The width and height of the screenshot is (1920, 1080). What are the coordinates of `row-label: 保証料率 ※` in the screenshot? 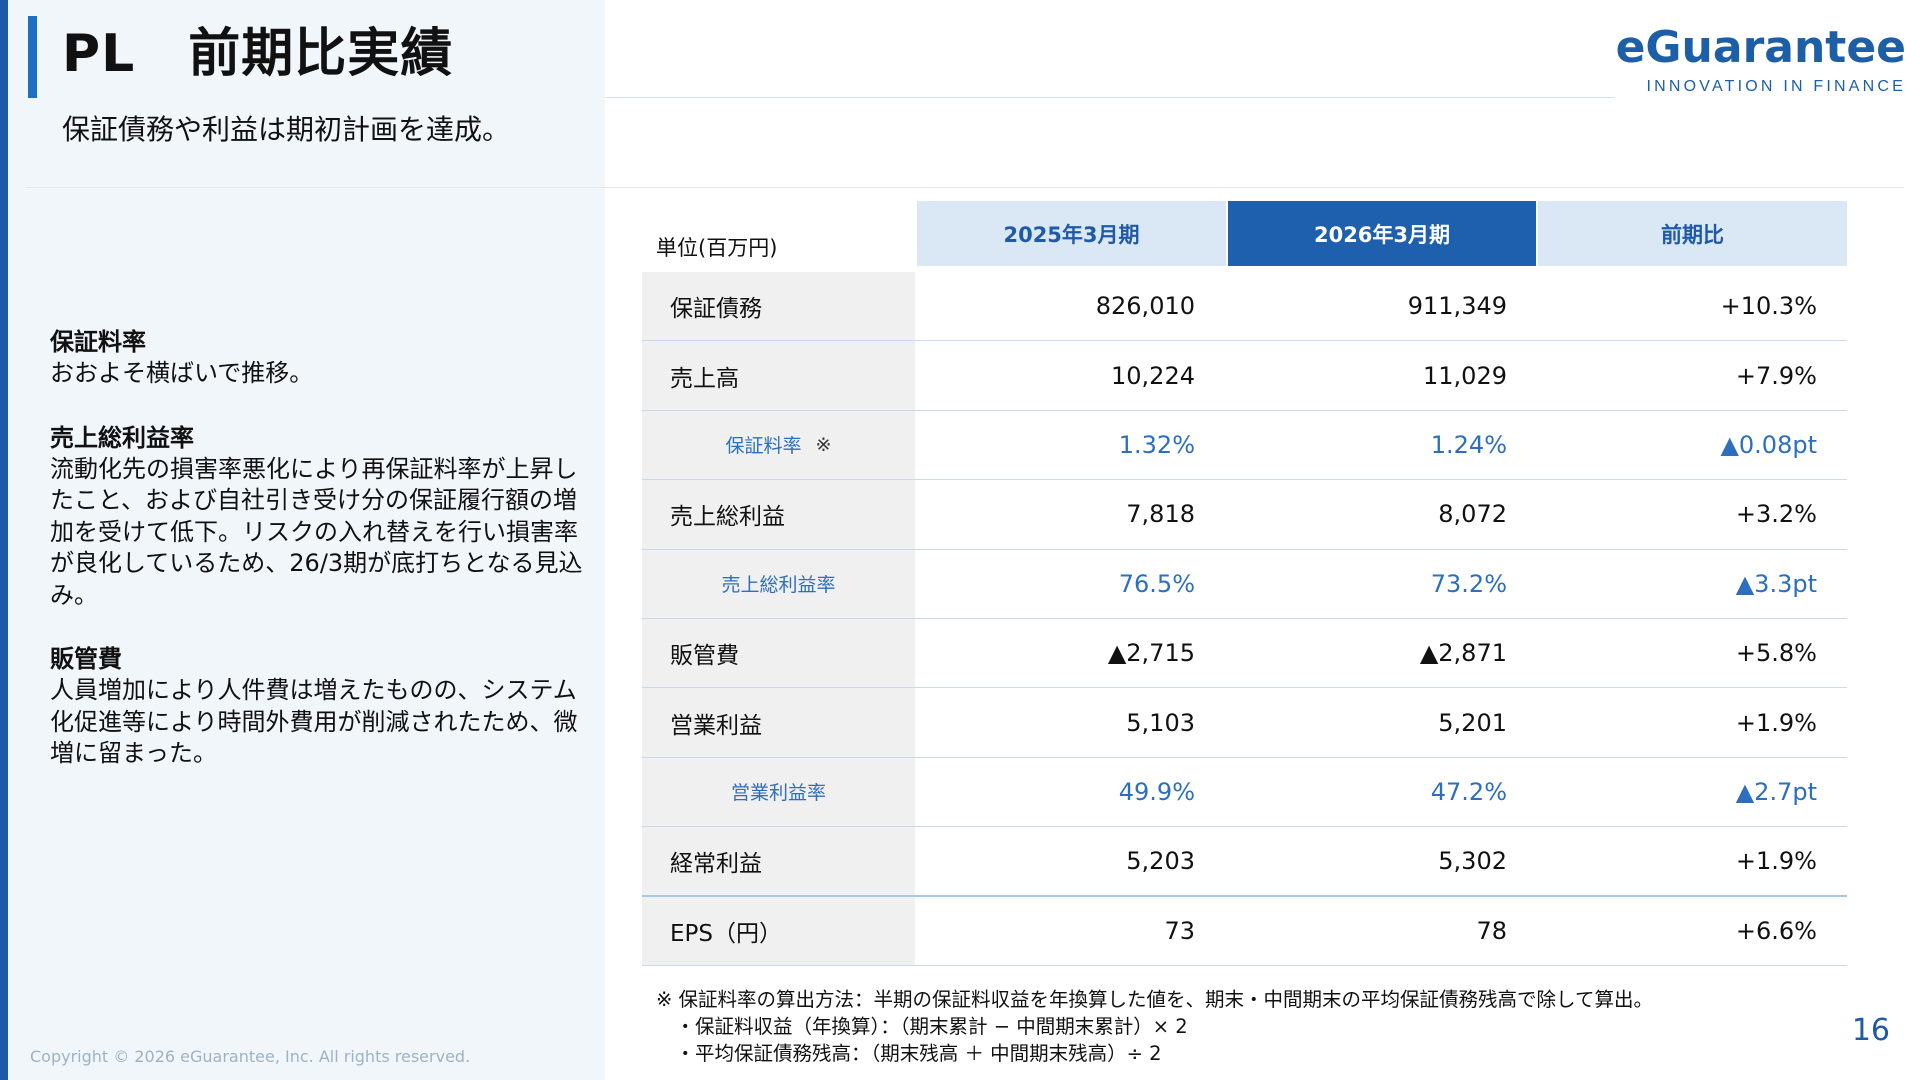 It's located at (778, 445).